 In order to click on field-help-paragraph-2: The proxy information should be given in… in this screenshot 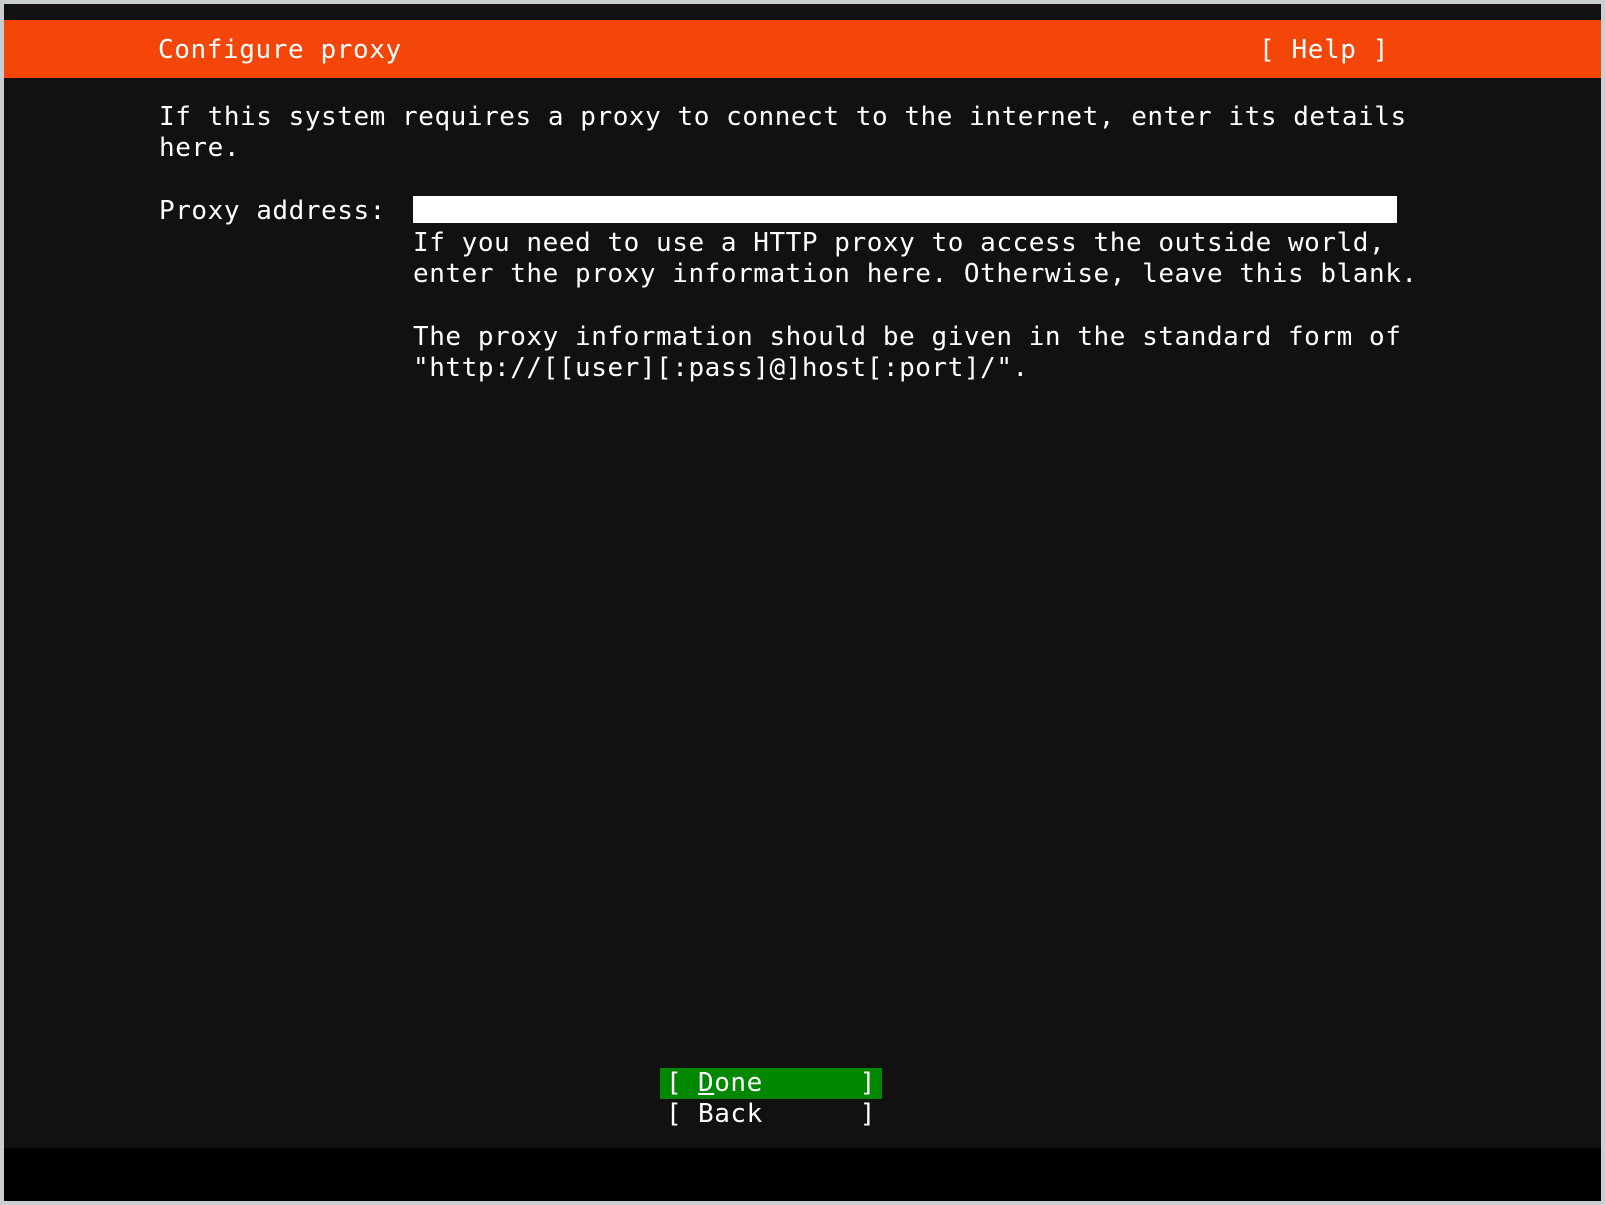, I will do `click(913, 353)`.